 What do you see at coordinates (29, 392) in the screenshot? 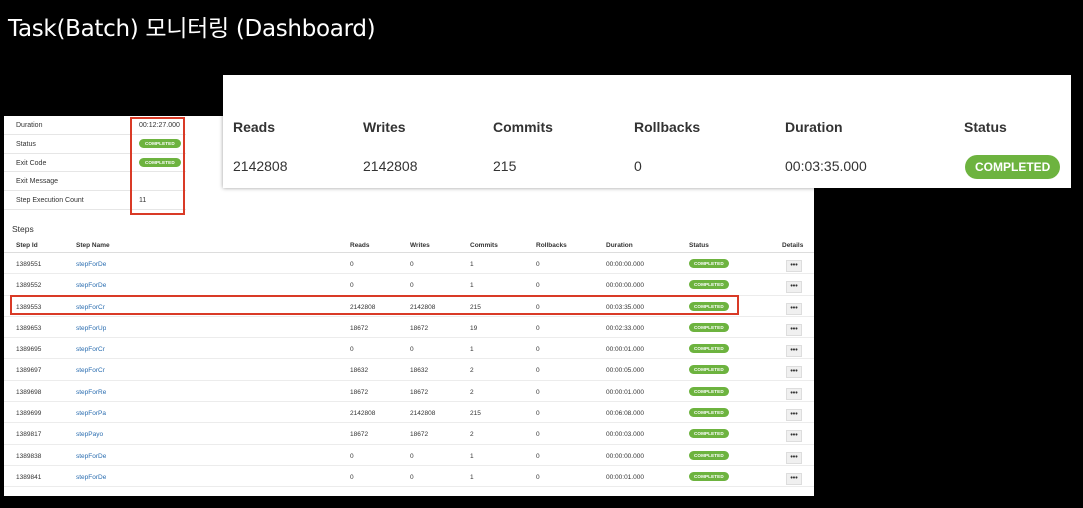
I see `step-id-cell: 1389698` at bounding box center [29, 392].